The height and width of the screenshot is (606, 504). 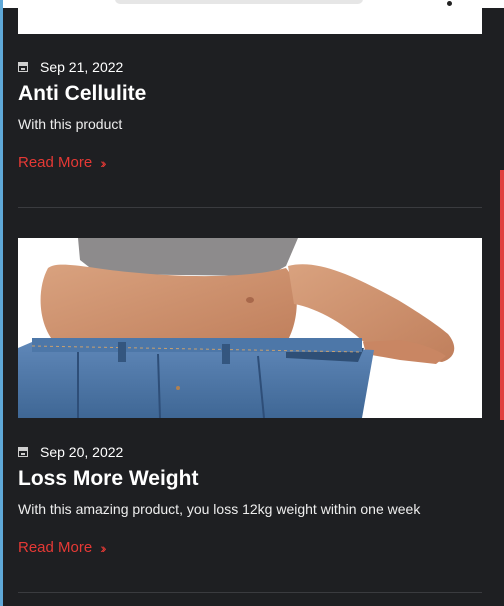 I want to click on top-header-bar, so click(x=253, y=4).